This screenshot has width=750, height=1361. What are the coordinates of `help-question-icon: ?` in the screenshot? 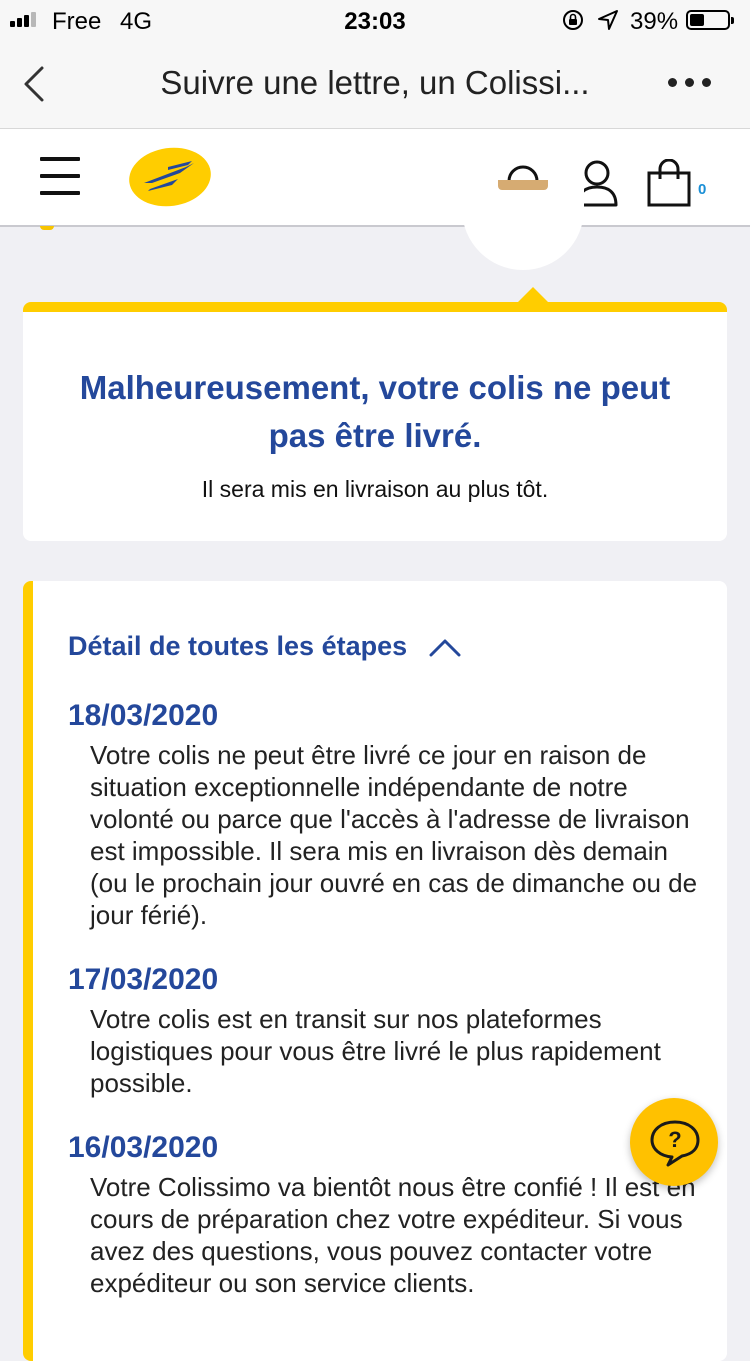 It's located at (675, 1143).